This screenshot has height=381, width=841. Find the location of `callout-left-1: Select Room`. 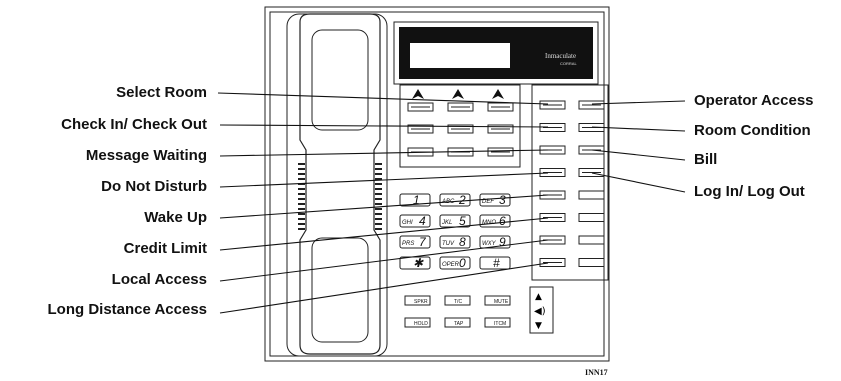

callout-left-1: Select Room is located at coordinates (332, 94).